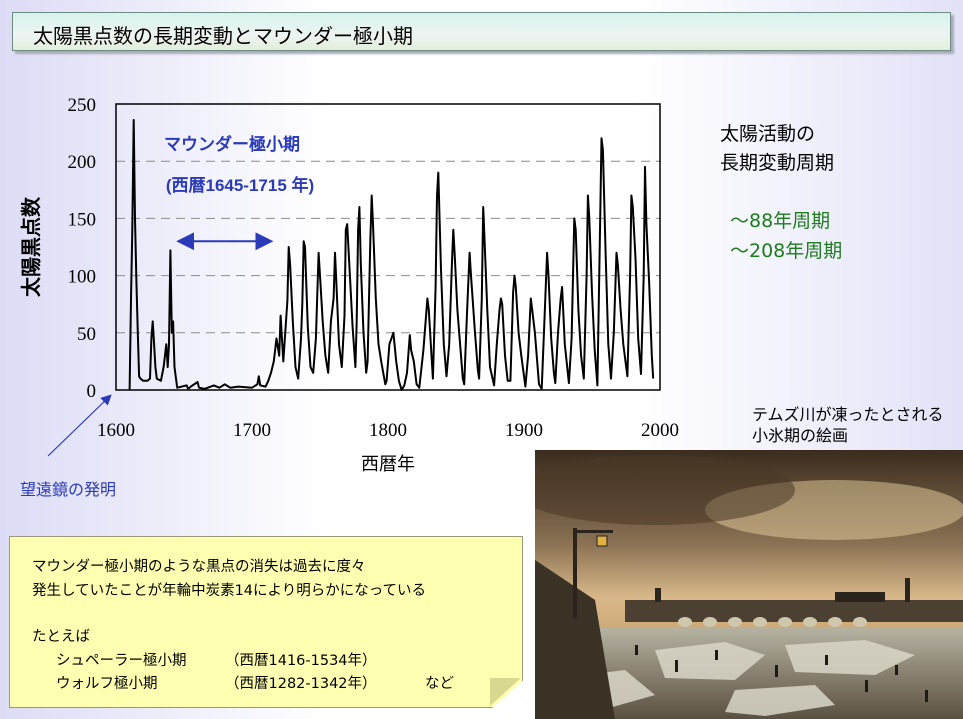 Image resolution: width=963 pixels, height=719 pixels. I want to click on cycles-heading-line1: 太陽活動の, so click(768, 134).